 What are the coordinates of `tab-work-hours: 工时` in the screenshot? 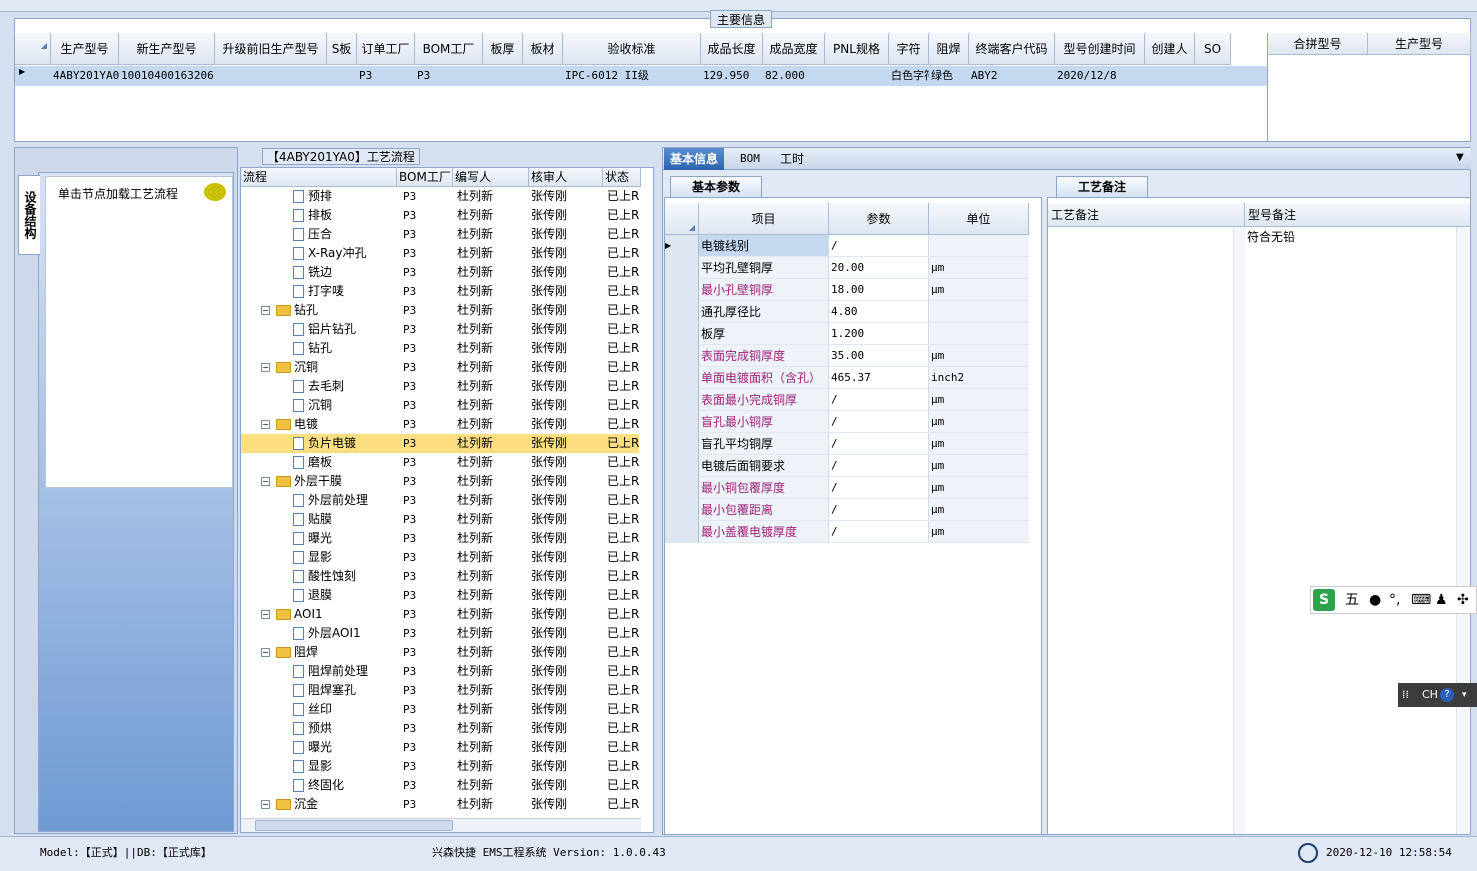 It's located at (792, 159).